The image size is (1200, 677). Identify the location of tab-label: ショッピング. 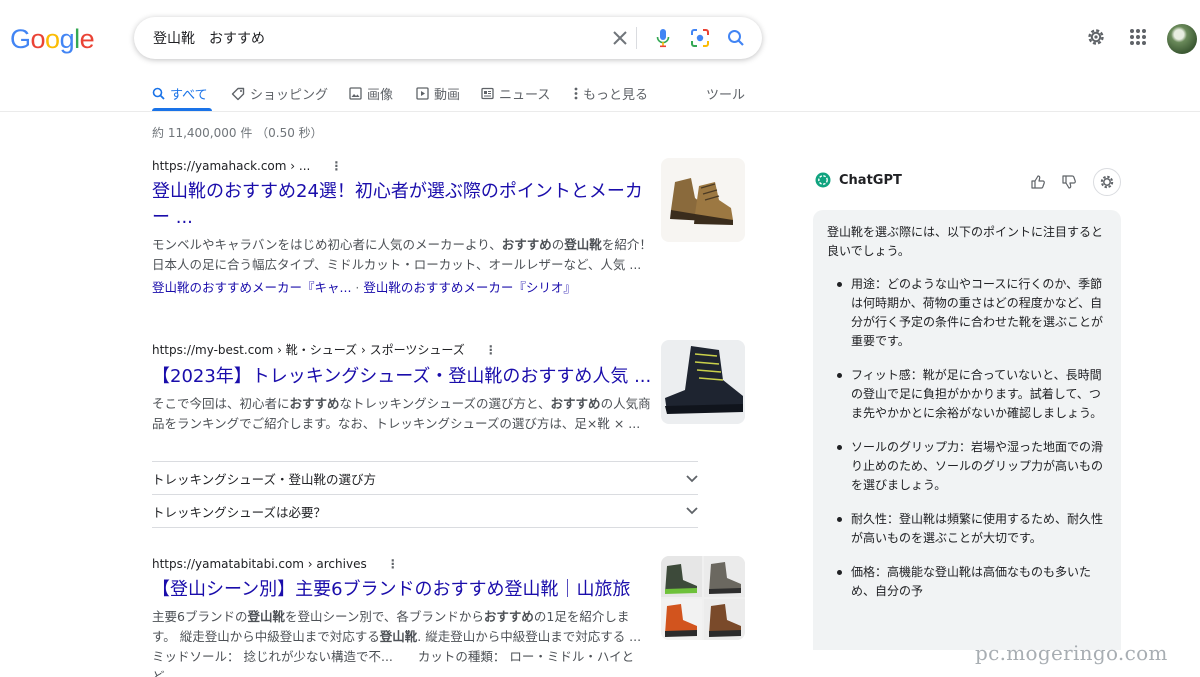
(289, 95).